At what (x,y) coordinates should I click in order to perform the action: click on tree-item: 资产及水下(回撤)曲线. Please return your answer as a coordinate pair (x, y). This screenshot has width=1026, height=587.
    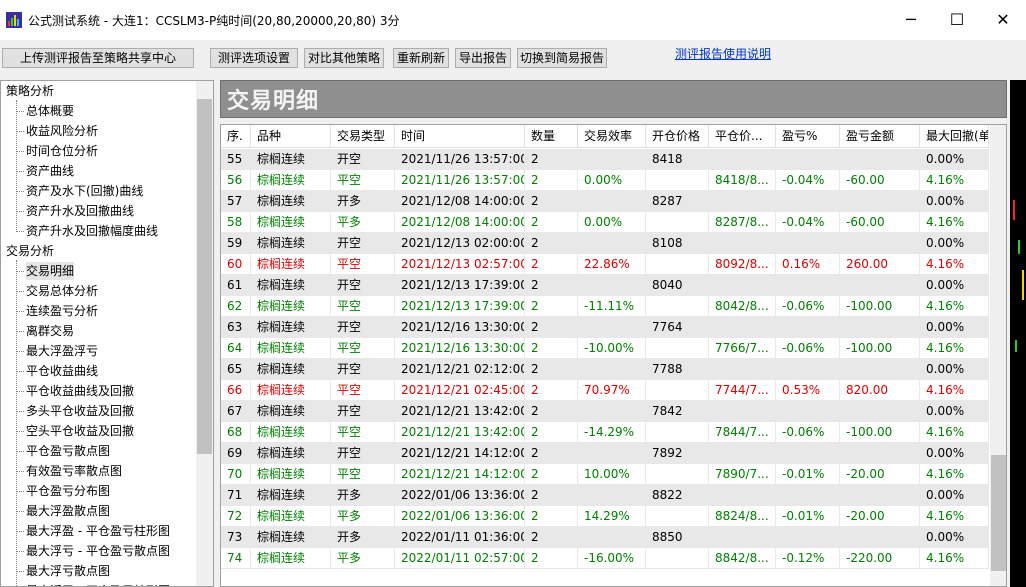
    Looking at the image, I should click on (84, 191).